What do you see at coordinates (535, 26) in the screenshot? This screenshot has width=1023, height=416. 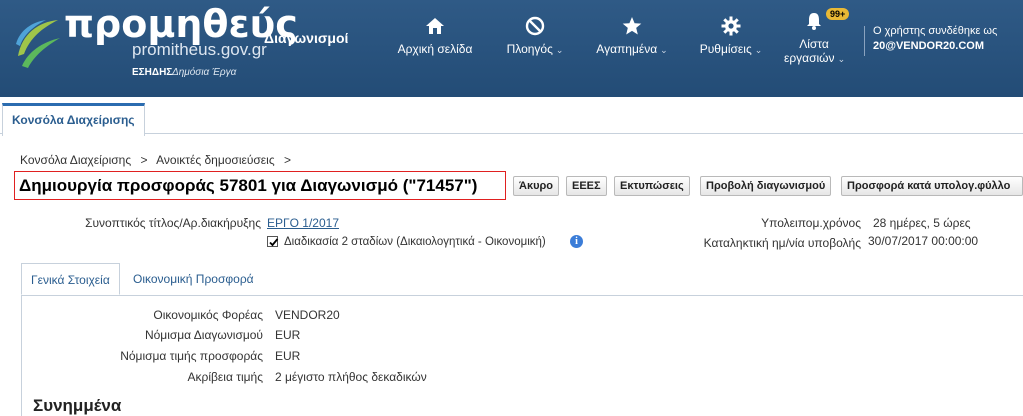 I see `no-entry-icon` at bounding box center [535, 26].